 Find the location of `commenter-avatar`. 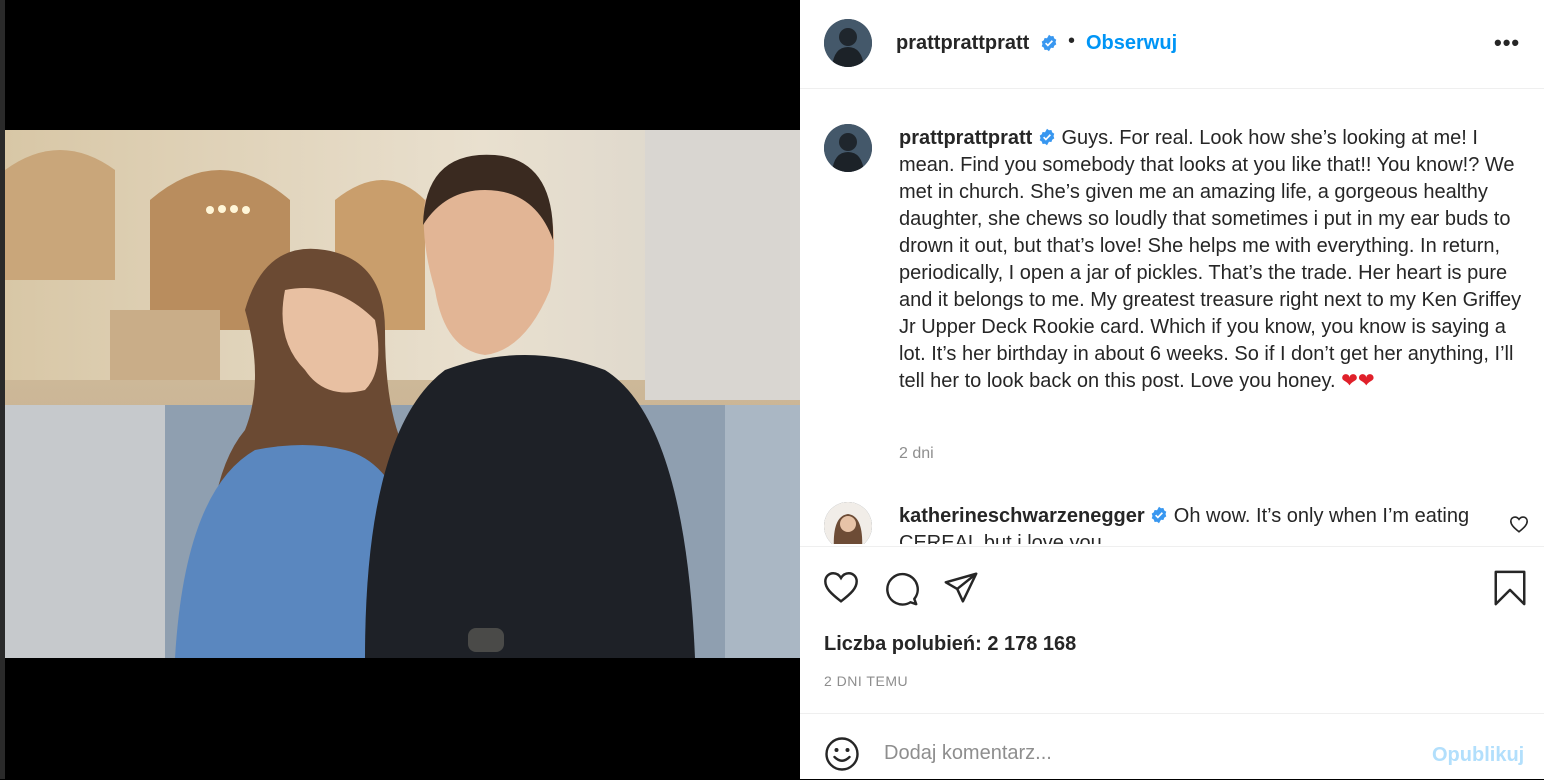

commenter-avatar is located at coordinates (848, 523).